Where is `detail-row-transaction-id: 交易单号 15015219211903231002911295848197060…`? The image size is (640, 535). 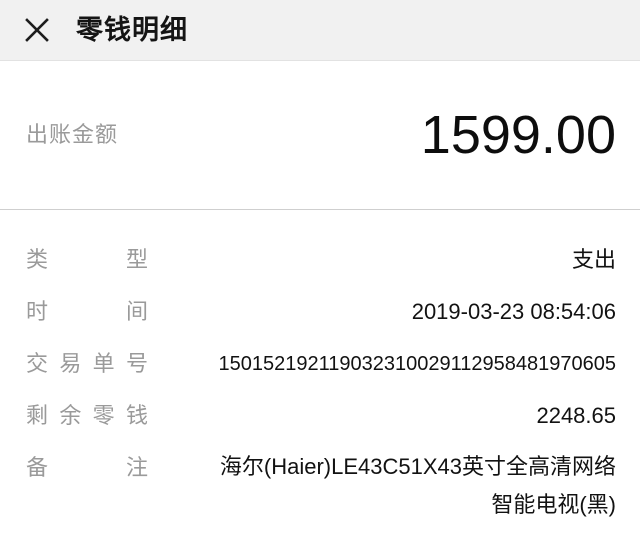
detail-row-transaction-id: 交易单号 15015219211903231002911295848197060… is located at coordinates (321, 367).